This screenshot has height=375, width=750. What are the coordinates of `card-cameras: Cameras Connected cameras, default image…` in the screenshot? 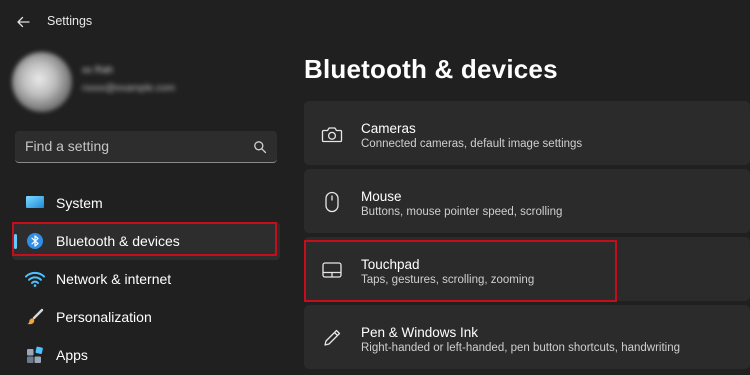 It's located at (527, 133).